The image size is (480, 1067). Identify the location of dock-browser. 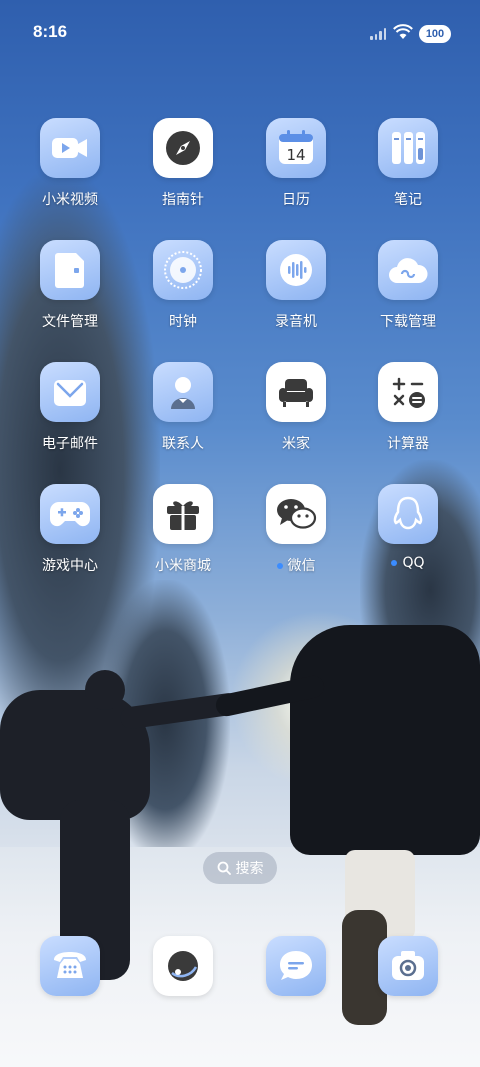
(183, 971).